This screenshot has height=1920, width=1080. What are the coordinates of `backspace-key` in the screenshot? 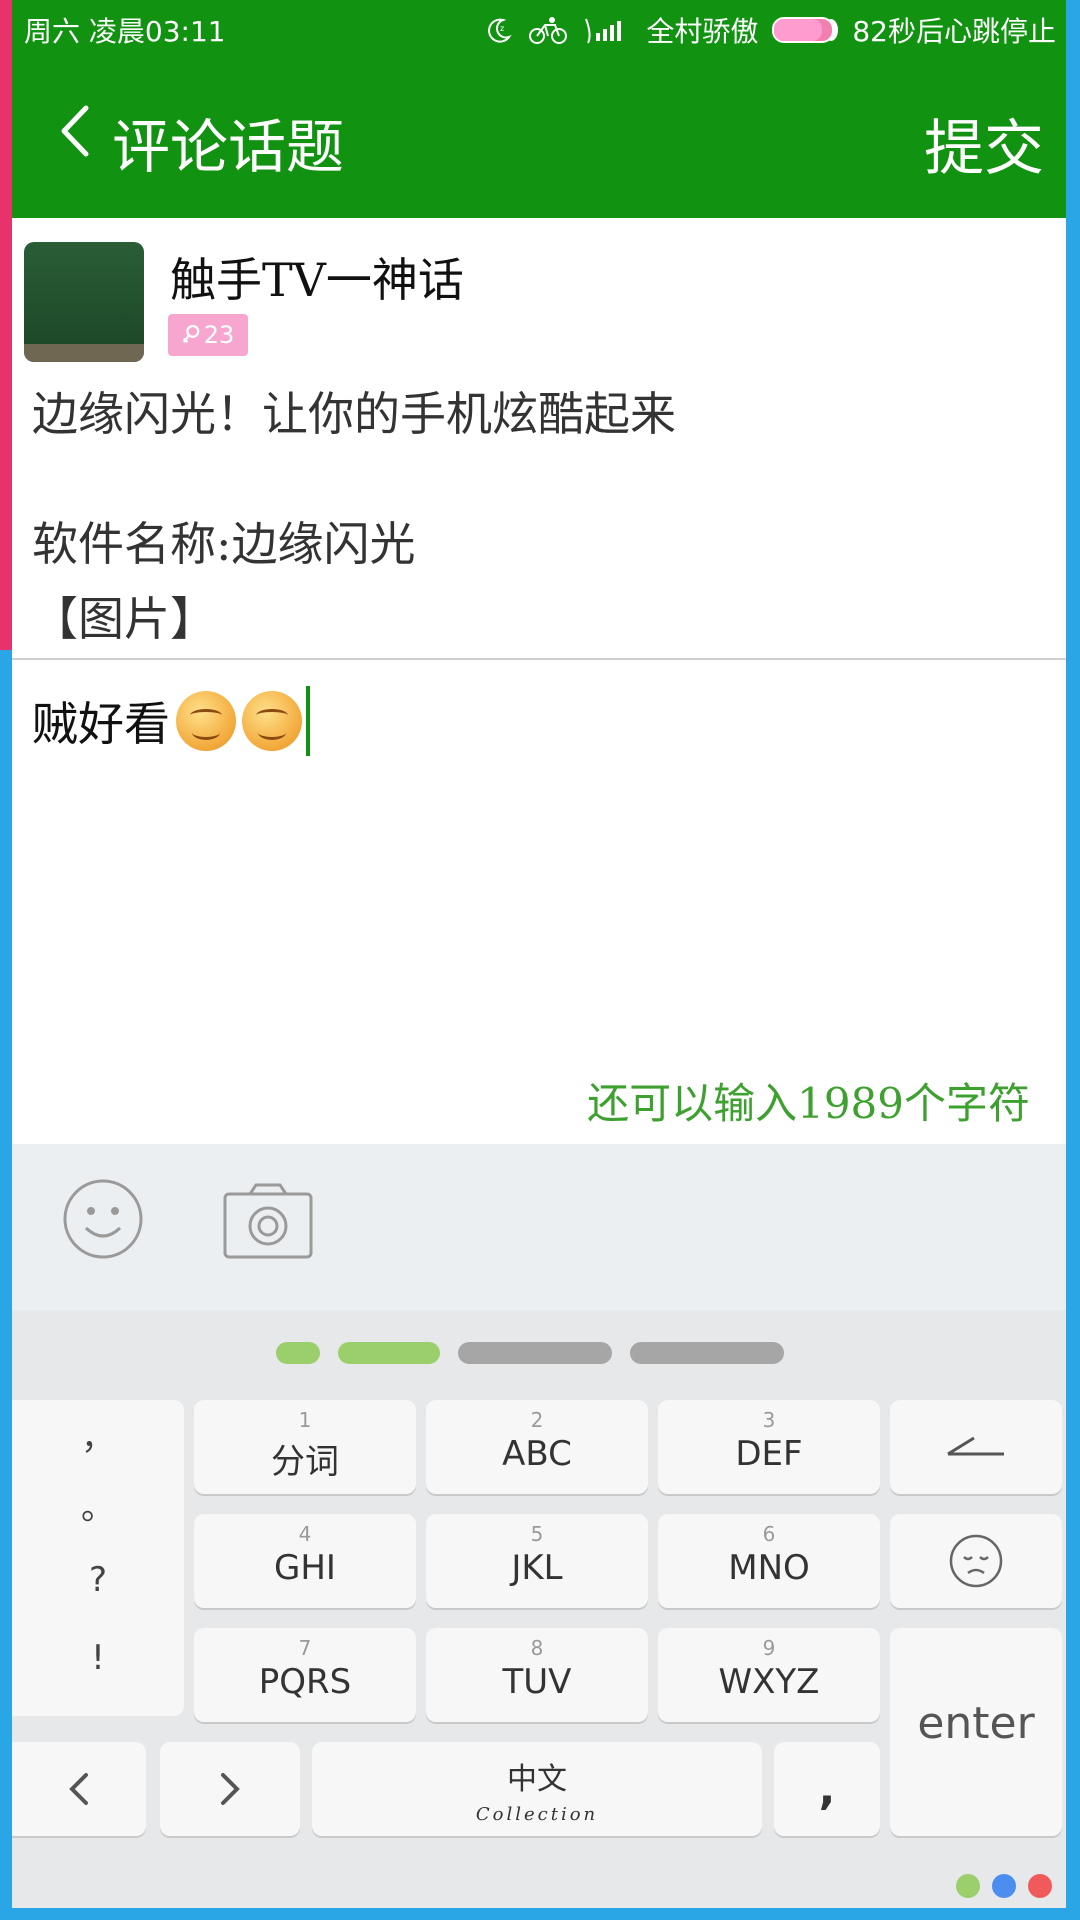 It's located at (976, 1447).